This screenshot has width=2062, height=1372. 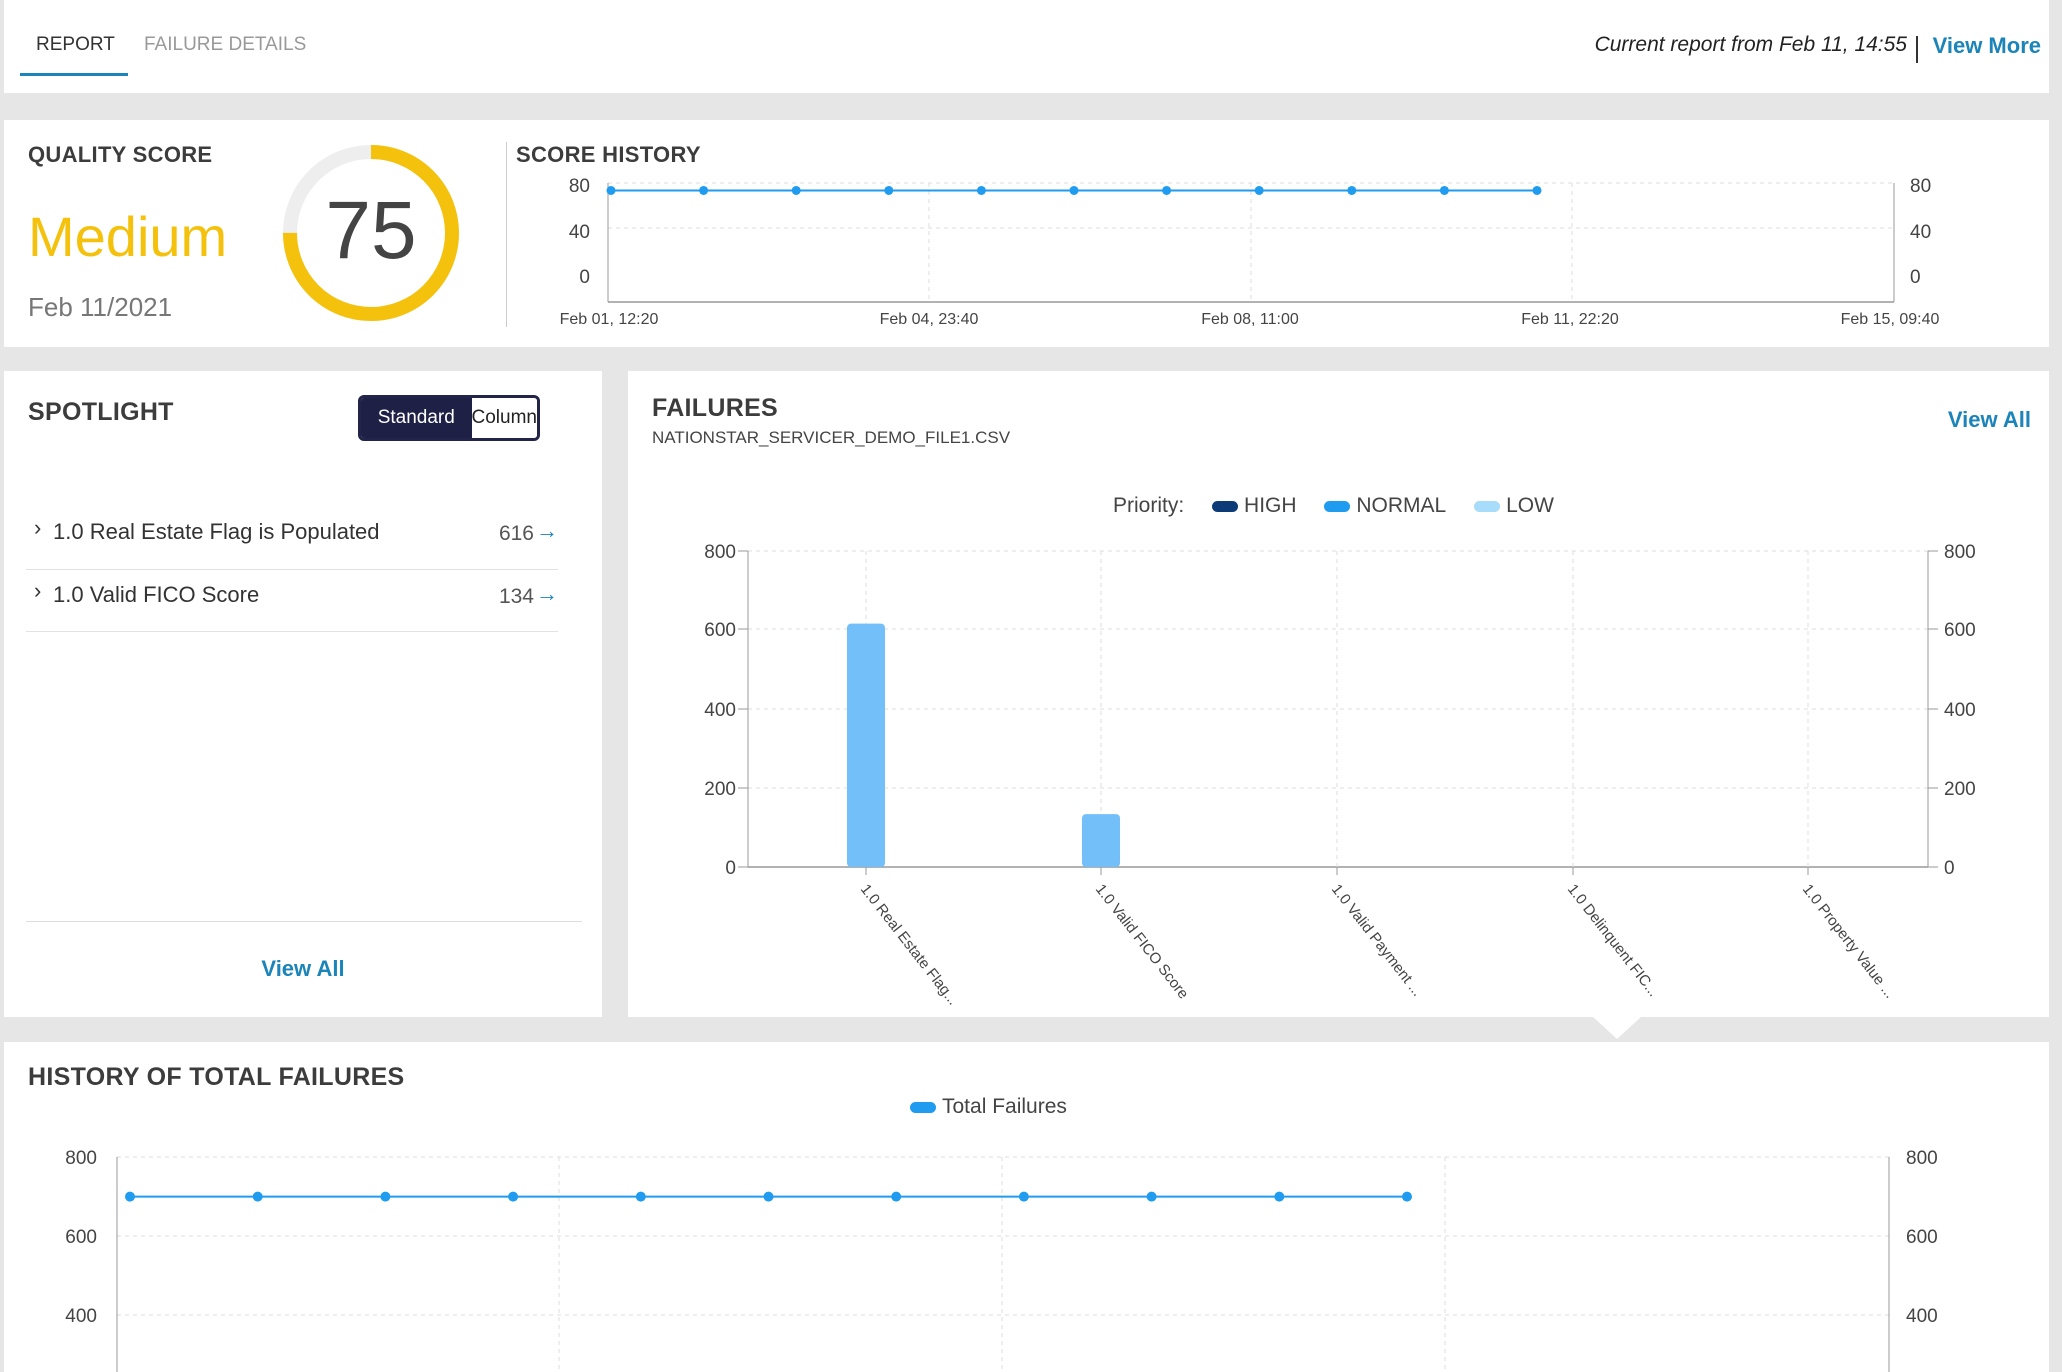 What do you see at coordinates (1989, 420) in the screenshot?
I see `failures-view-all: View All` at bounding box center [1989, 420].